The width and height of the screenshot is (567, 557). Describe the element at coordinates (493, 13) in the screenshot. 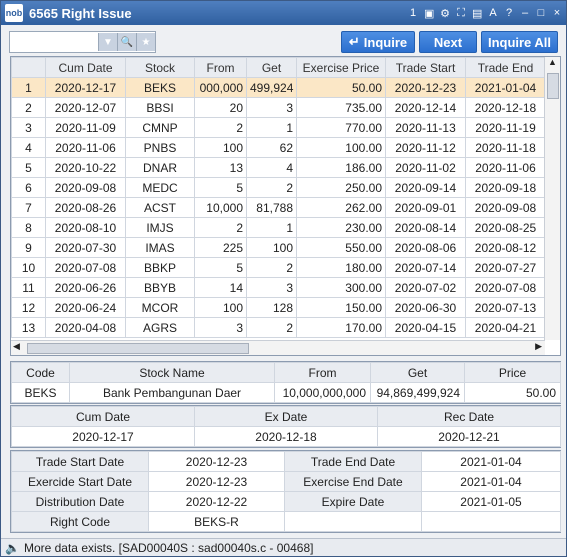

I see `titlebar-icon-5: A` at that location.